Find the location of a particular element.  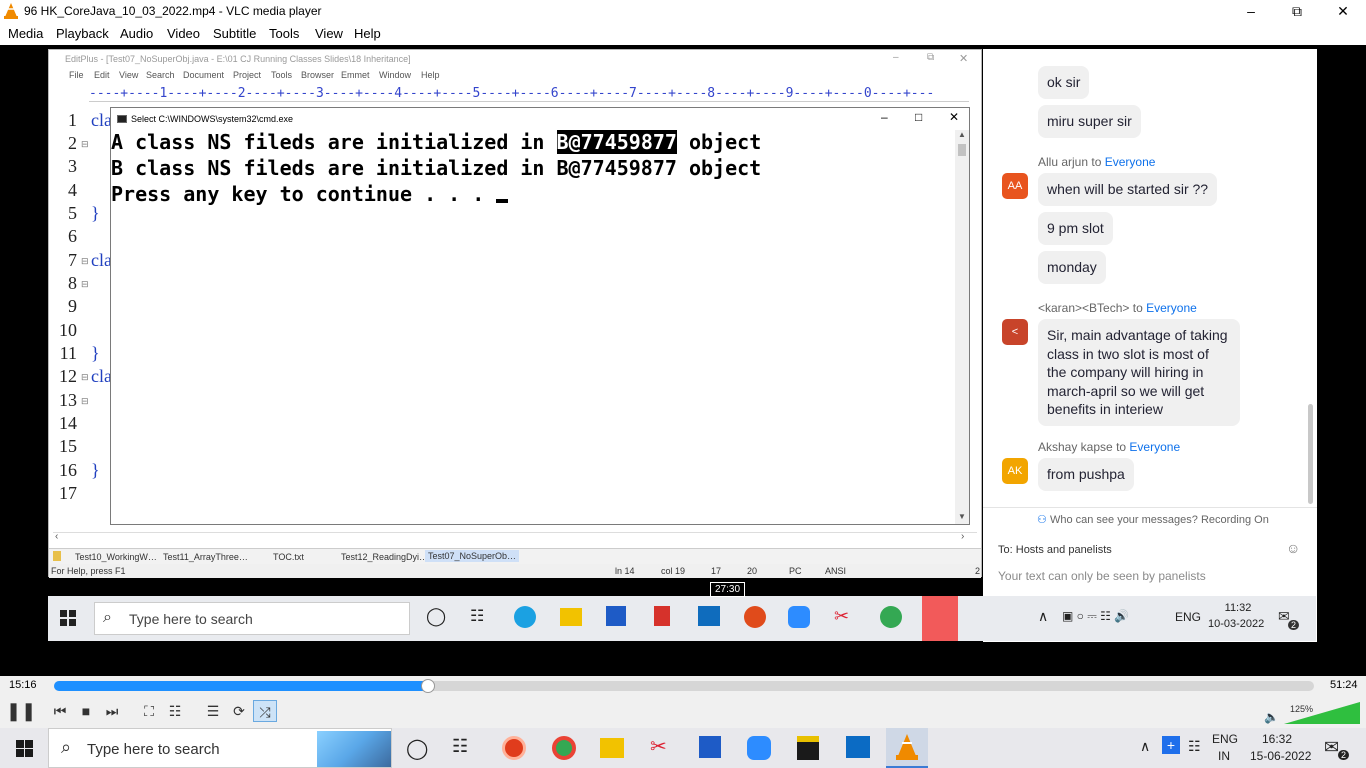

tray-time: 11:32 is located at coordinates (1238, 608).